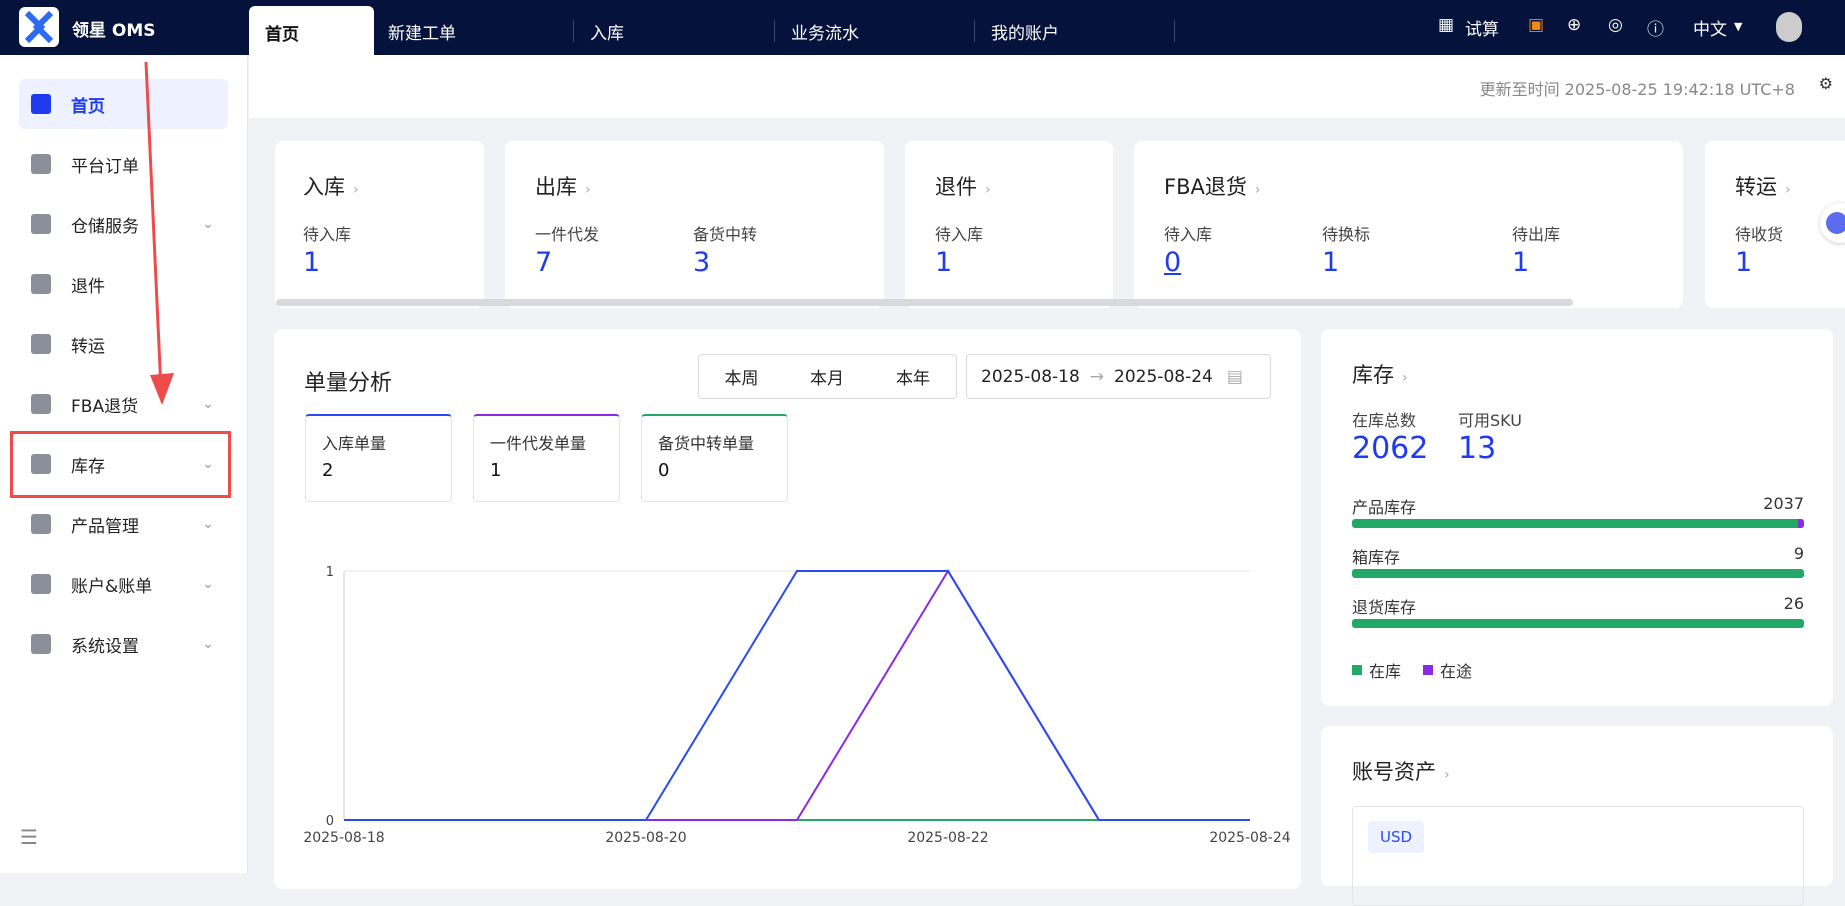 This screenshot has width=1845, height=906. What do you see at coordinates (1384, 420) in the screenshot?
I see `total-label: 在库总数` at bounding box center [1384, 420].